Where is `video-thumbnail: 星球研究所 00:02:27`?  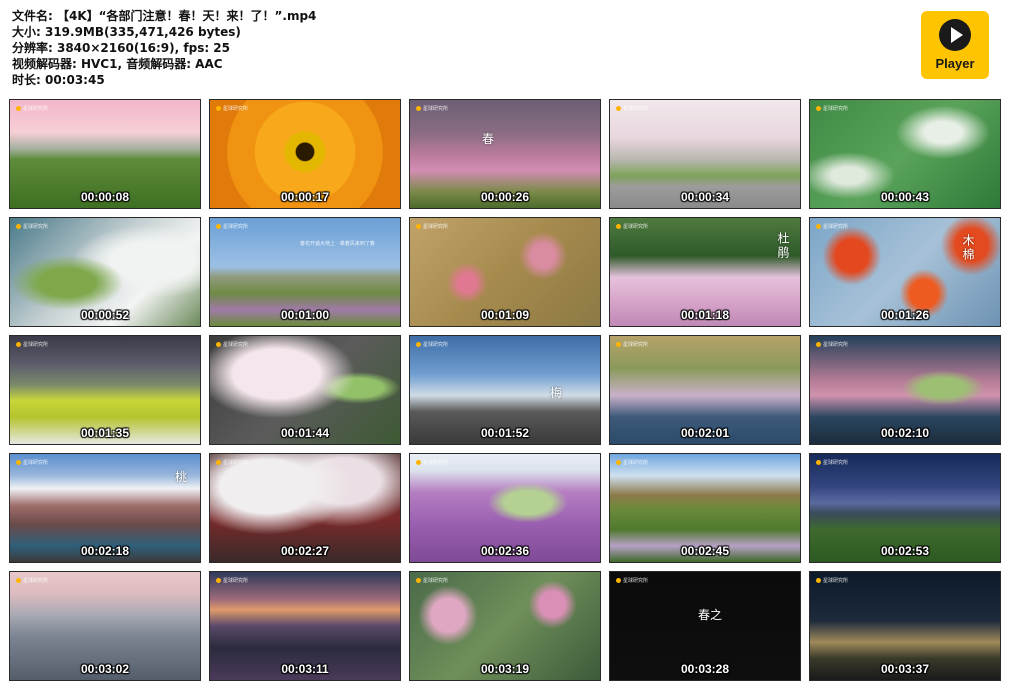
video-thumbnail: 星球研究所 00:02:27 is located at coordinates (305, 508).